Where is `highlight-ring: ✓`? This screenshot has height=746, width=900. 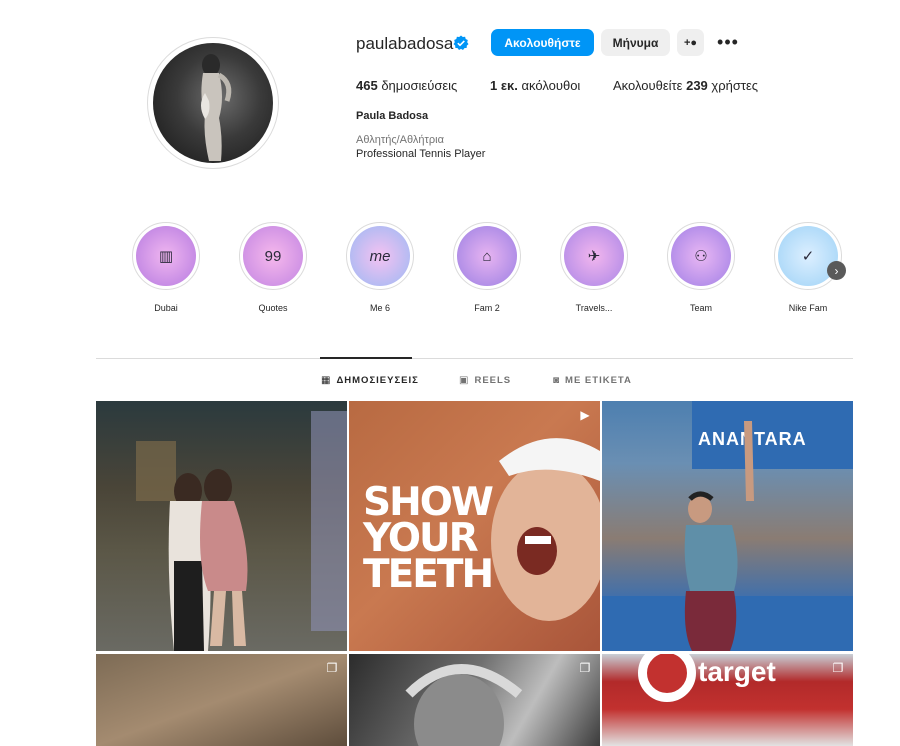
highlight-ring: ✓ is located at coordinates (808, 256).